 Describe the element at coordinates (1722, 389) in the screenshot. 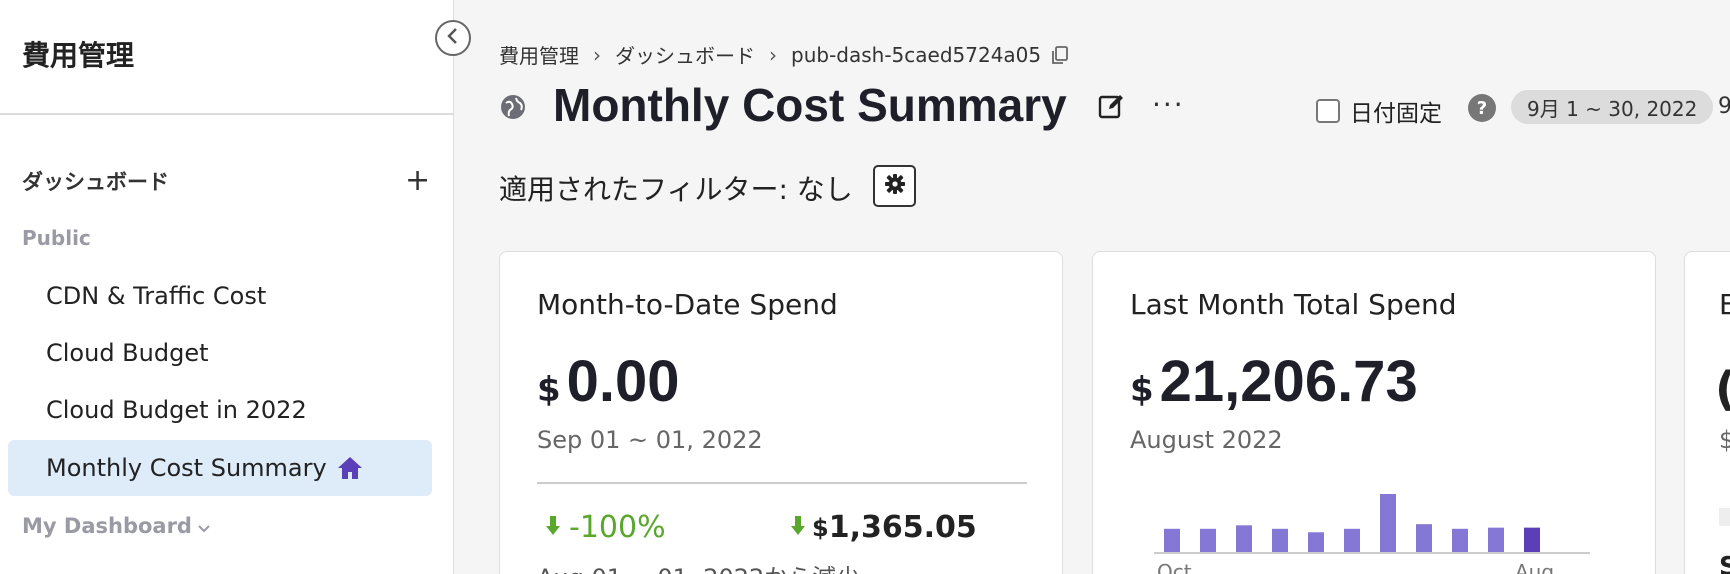

I see `card-value: (` at that location.